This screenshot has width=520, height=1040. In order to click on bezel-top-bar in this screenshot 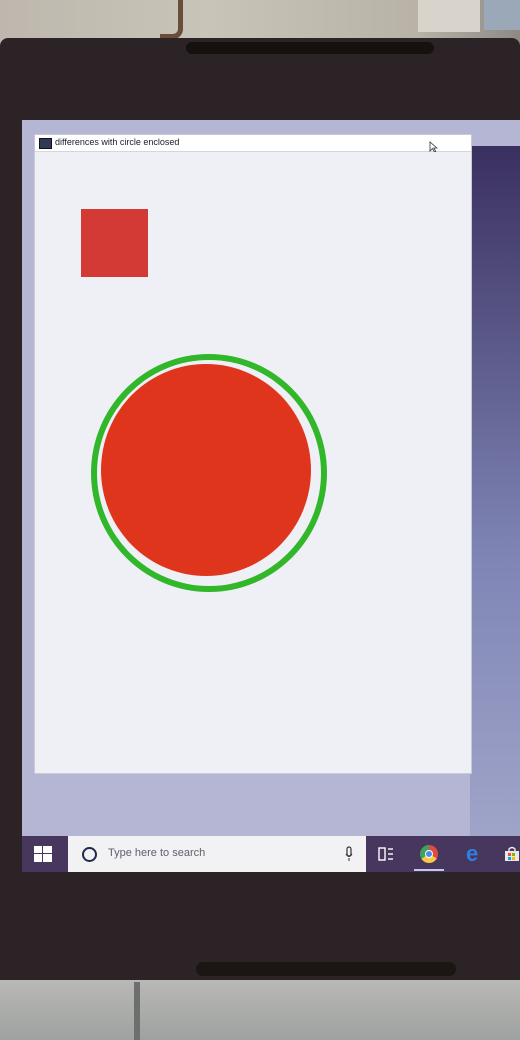, I will do `click(310, 48)`.